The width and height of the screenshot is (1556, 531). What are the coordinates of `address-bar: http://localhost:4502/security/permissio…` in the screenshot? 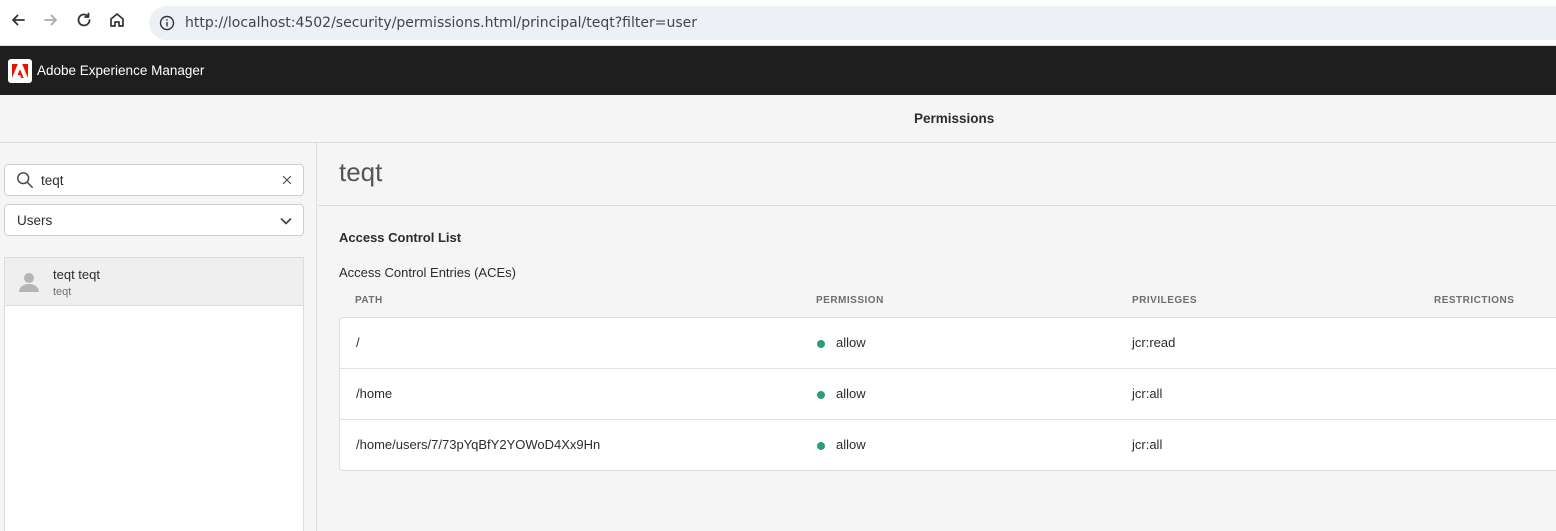 It's located at (852, 23).